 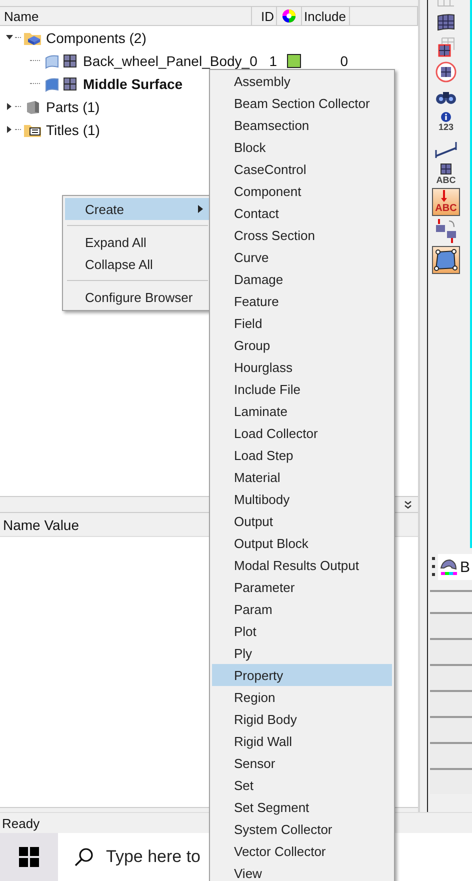 What do you see at coordinates (465, 567) in the screenshot?
I see `panel-label: B` at bounding box center [465, 567].